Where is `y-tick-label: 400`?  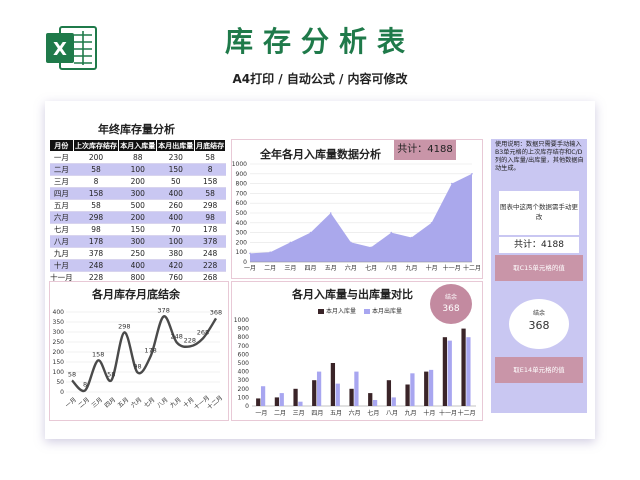 y-tick-label: 400 is located at coordinates (242, 223).